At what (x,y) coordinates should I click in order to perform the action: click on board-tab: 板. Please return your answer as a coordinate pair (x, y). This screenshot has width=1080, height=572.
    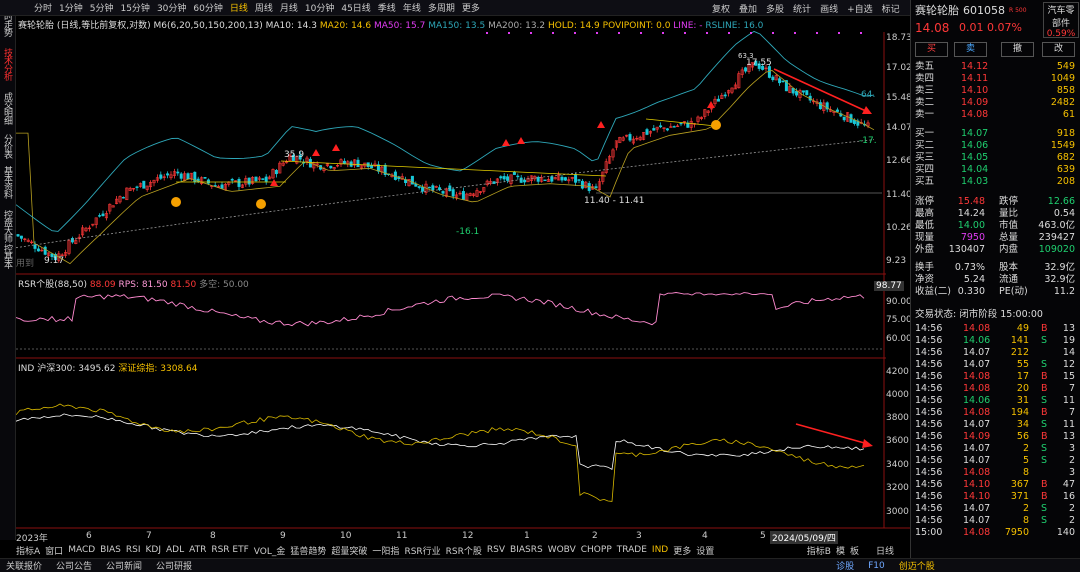
    Looking at the image, I should click on (854, 550).